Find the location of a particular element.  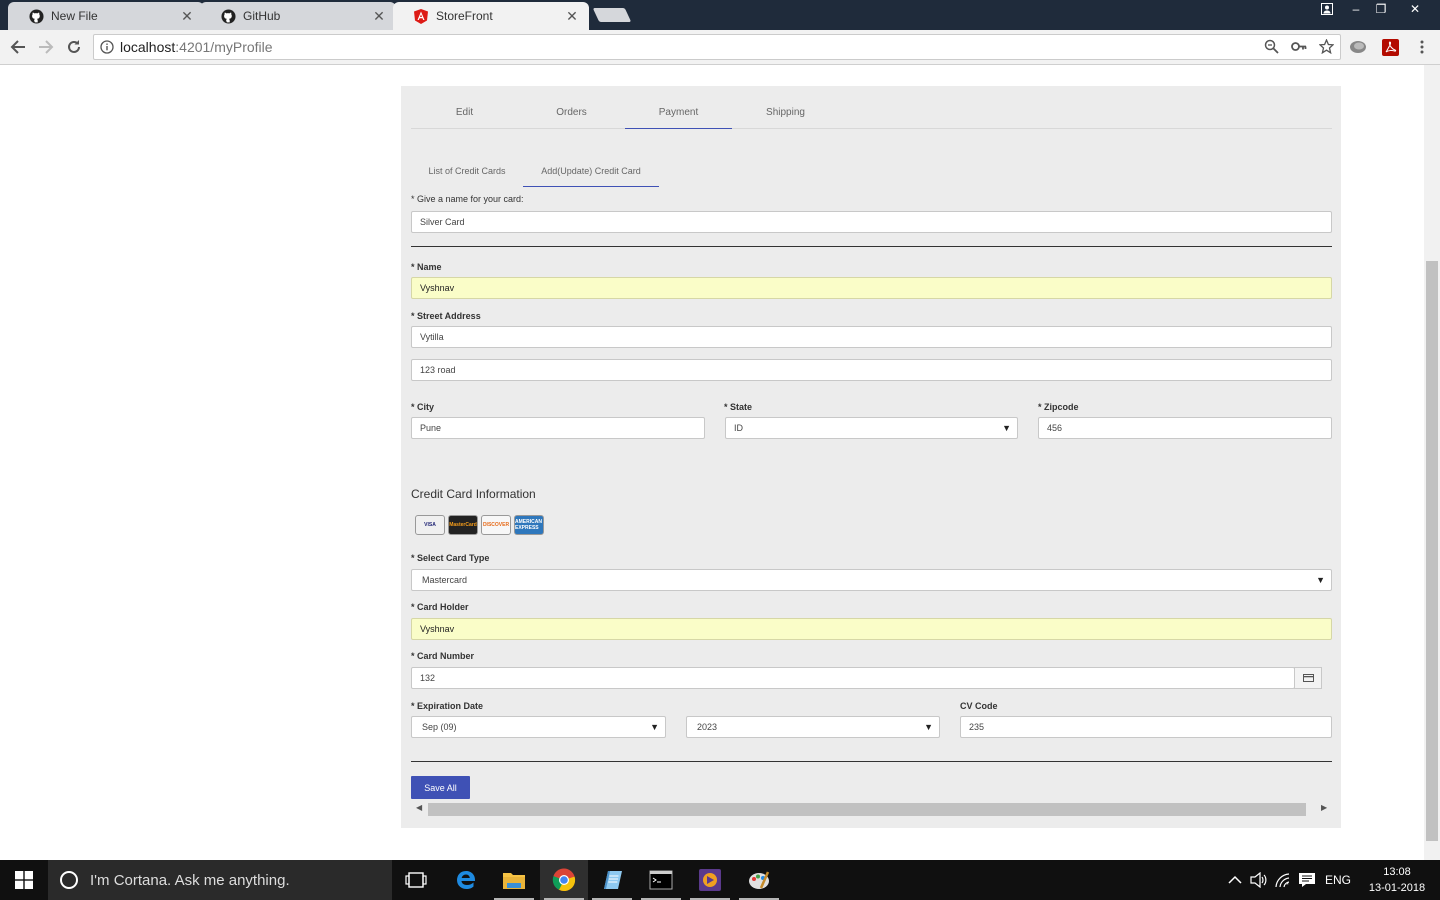

card-type-select: Mastercard ▼ is located at coordinates (871, 580).